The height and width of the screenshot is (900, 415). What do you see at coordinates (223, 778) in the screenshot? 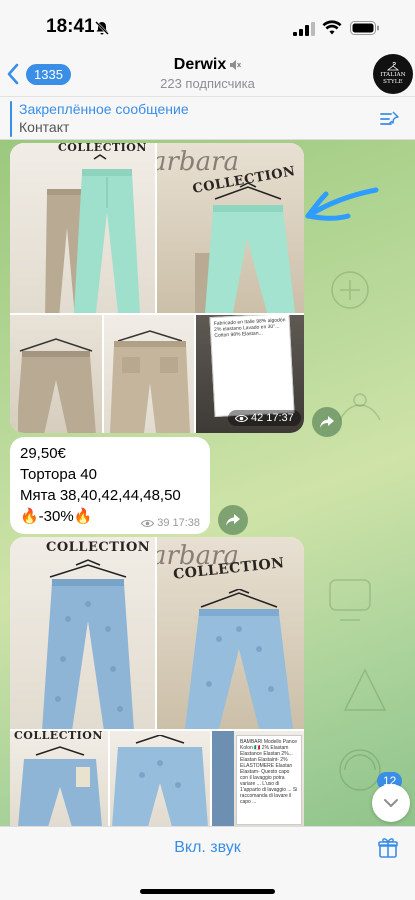
I see `jeans-fabric-edge` at bounding box center [223, 778].